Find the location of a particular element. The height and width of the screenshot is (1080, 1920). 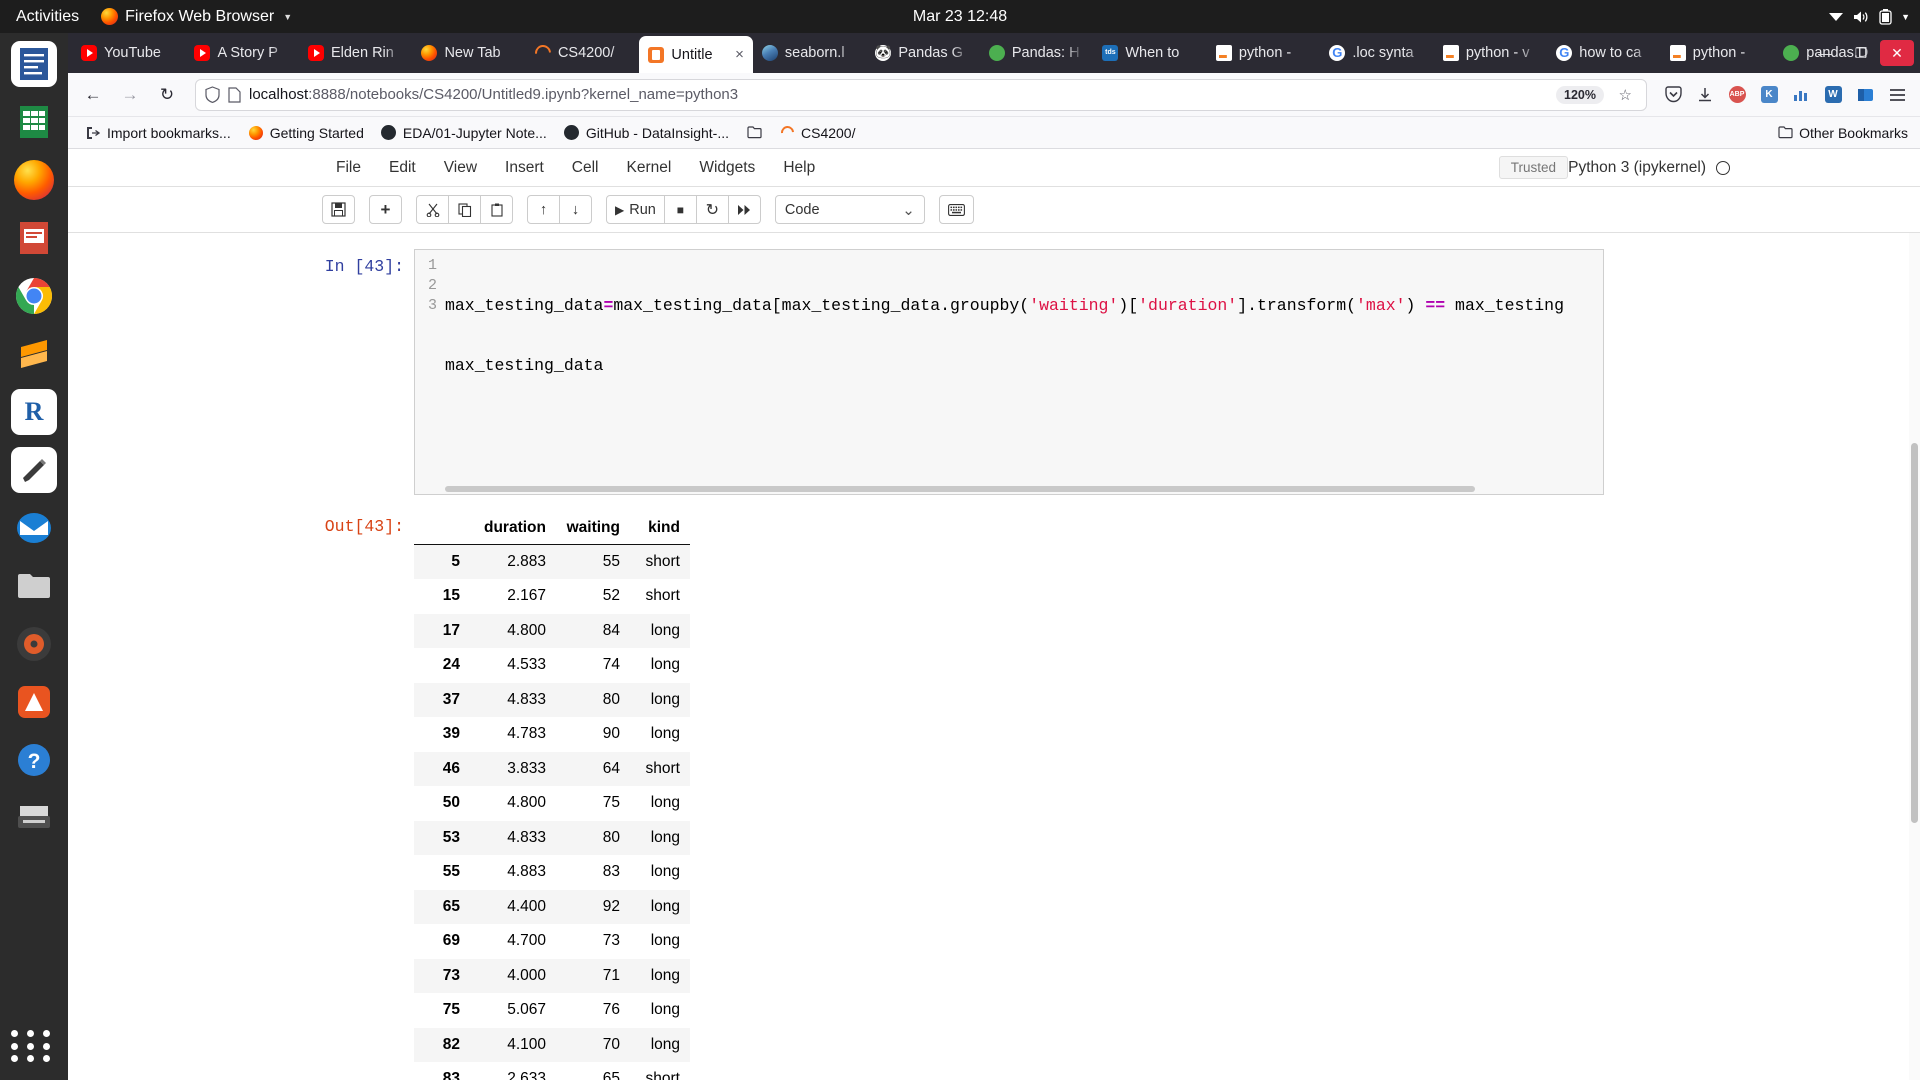

notebook-icon is located at coordinates (656, 54).